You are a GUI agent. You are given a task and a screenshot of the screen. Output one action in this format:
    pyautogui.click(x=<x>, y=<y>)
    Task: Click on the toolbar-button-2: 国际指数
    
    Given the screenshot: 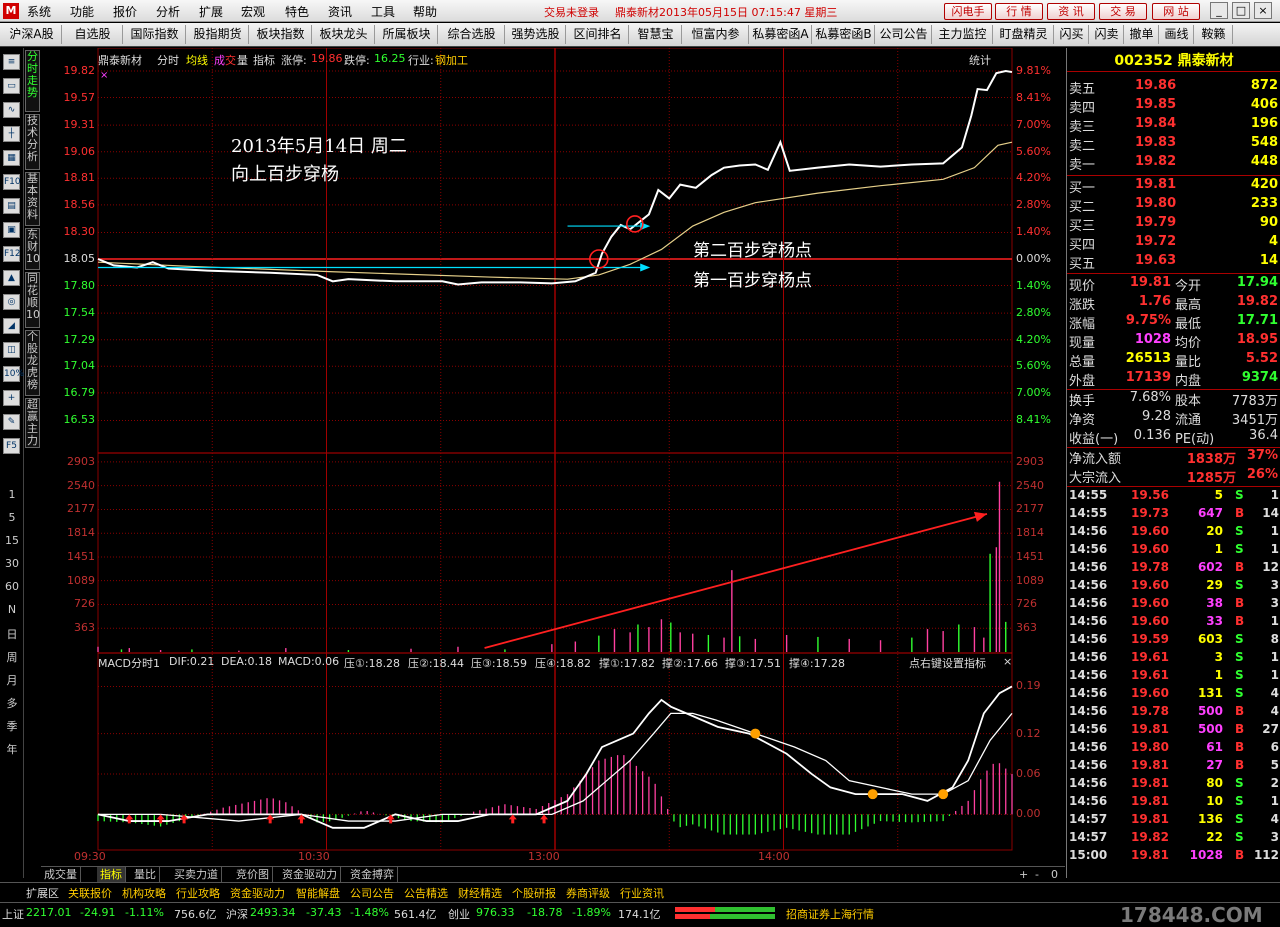 What is the action you would take?
    pyautogui.click(x=155, y=34)
    